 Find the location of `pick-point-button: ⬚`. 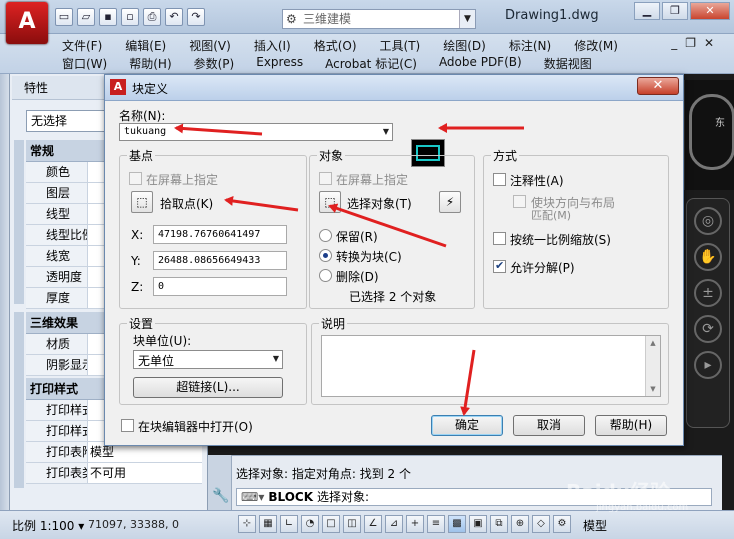

pick-point-button: ⬚ is located at coordinates (142, 202).